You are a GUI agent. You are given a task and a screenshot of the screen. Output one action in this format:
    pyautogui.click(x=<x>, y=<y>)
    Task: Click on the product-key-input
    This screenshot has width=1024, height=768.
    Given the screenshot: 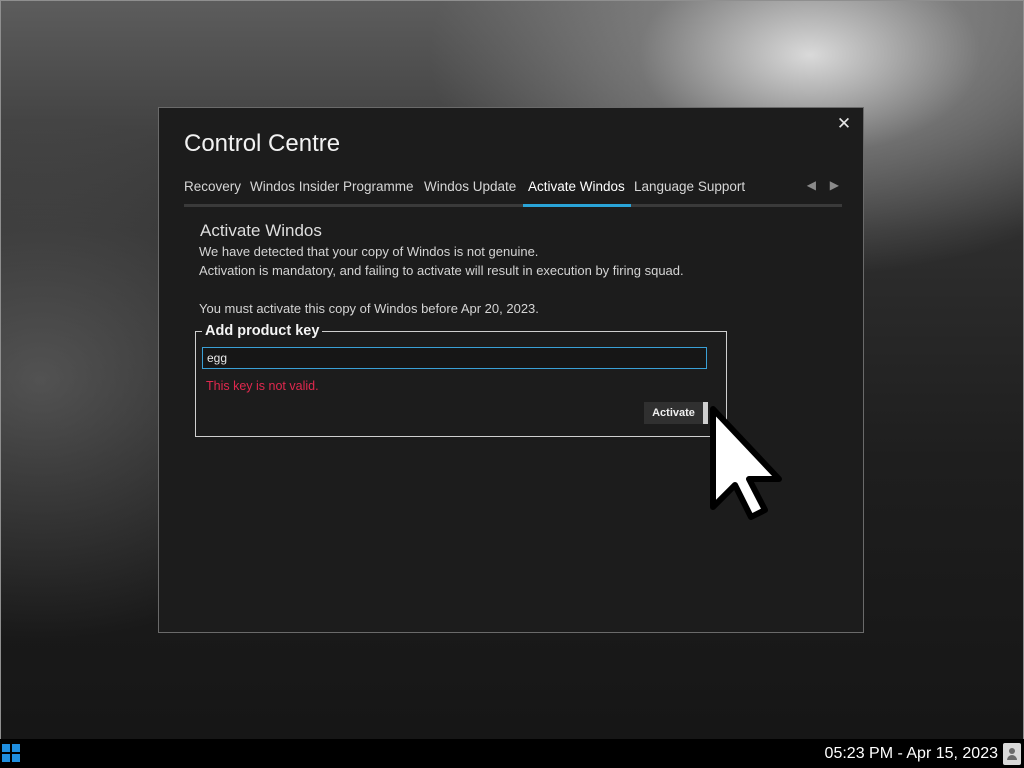 What is the action you would take?
    pyautogui.click(x=454, y=358)
    